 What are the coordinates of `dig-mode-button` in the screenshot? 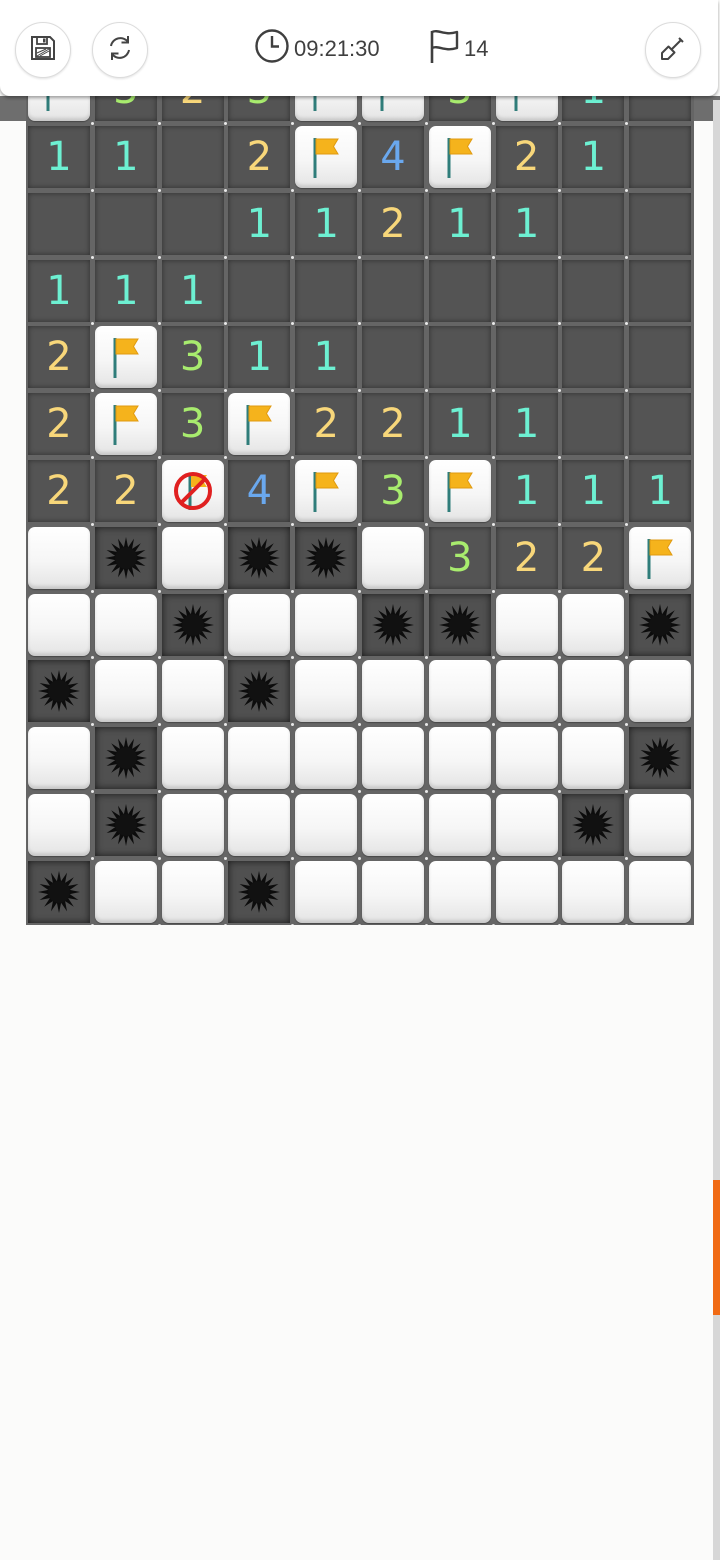 It's located at (673, 50).